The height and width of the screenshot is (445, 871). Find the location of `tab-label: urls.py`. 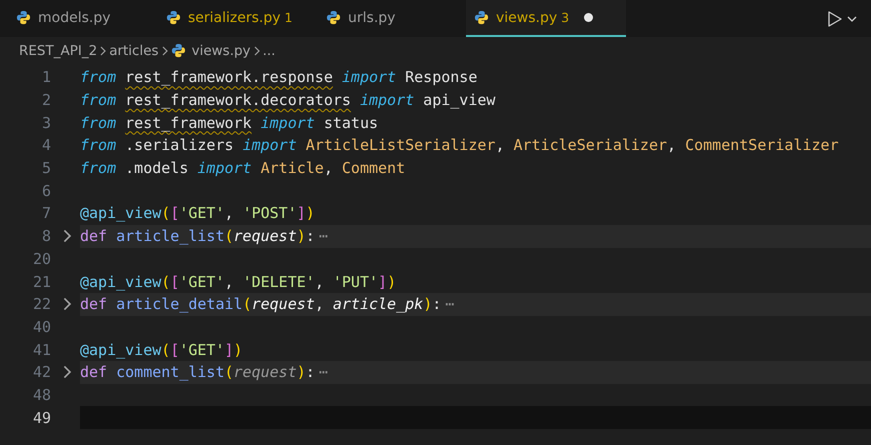

tab-label: urls.py is located at coordinates (372, 18).